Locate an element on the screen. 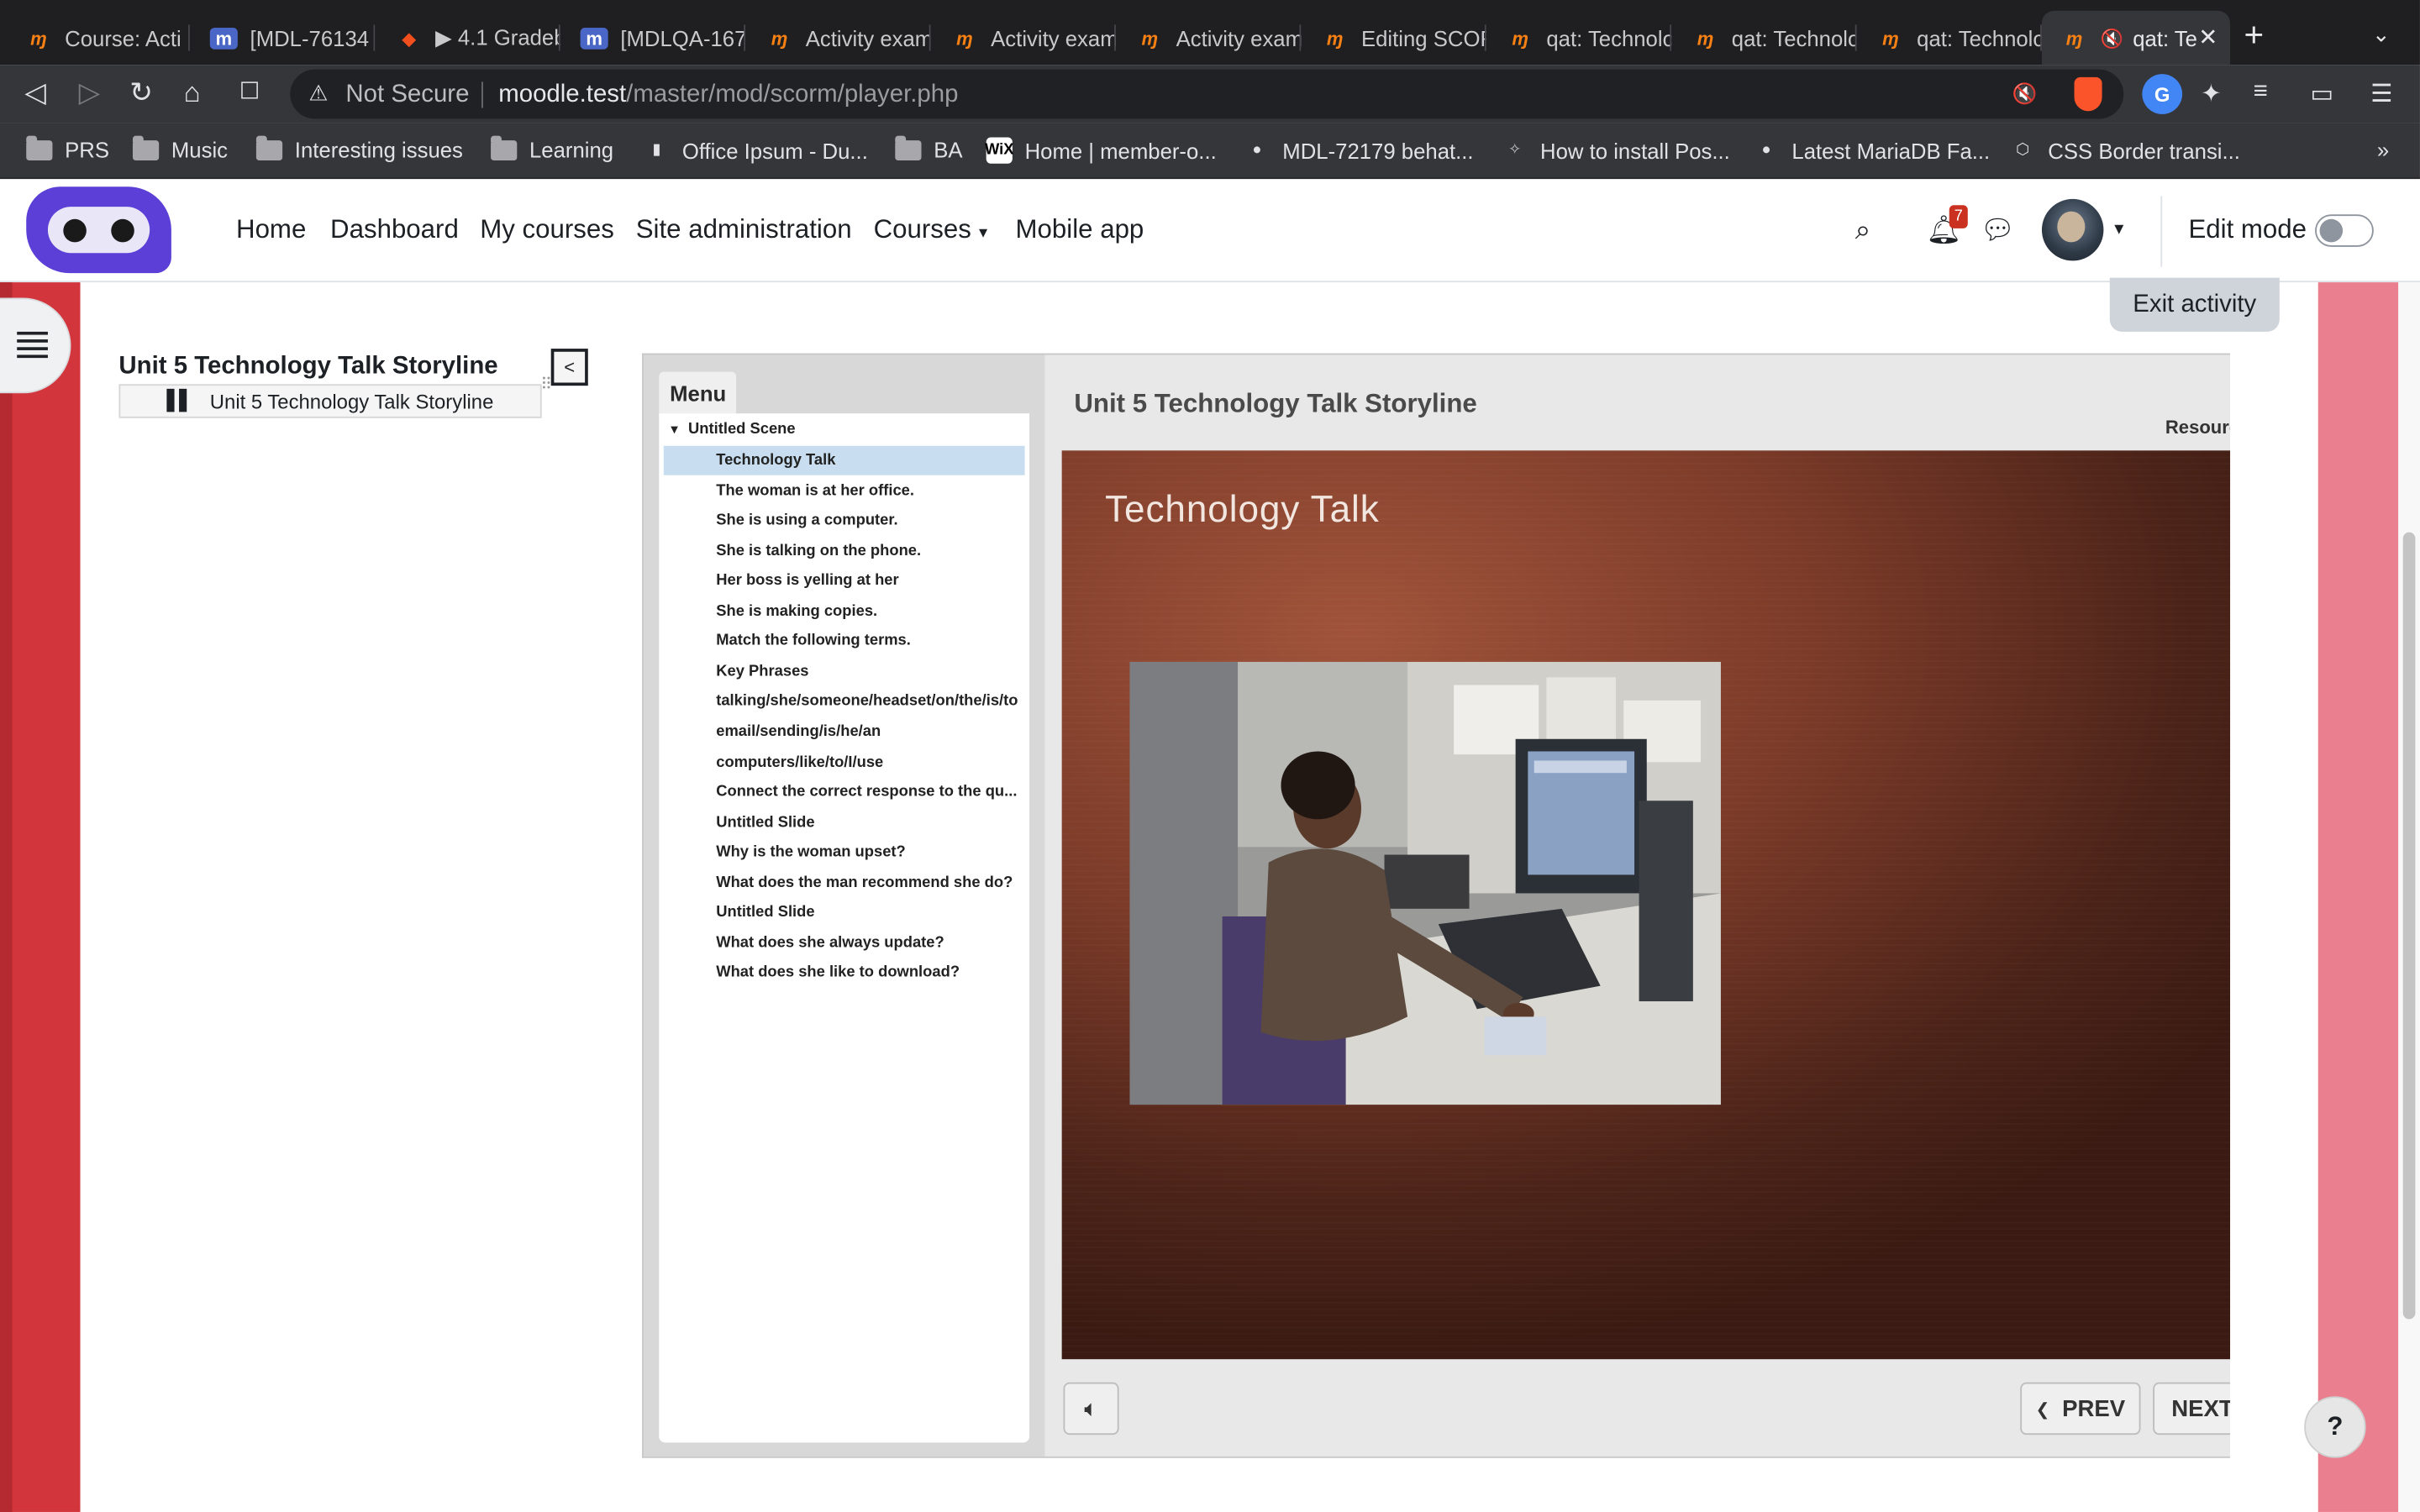 This screenshot has height=1512, width=2420. slide-menu-item: Key Phrases is located at coordinates (844, 671).